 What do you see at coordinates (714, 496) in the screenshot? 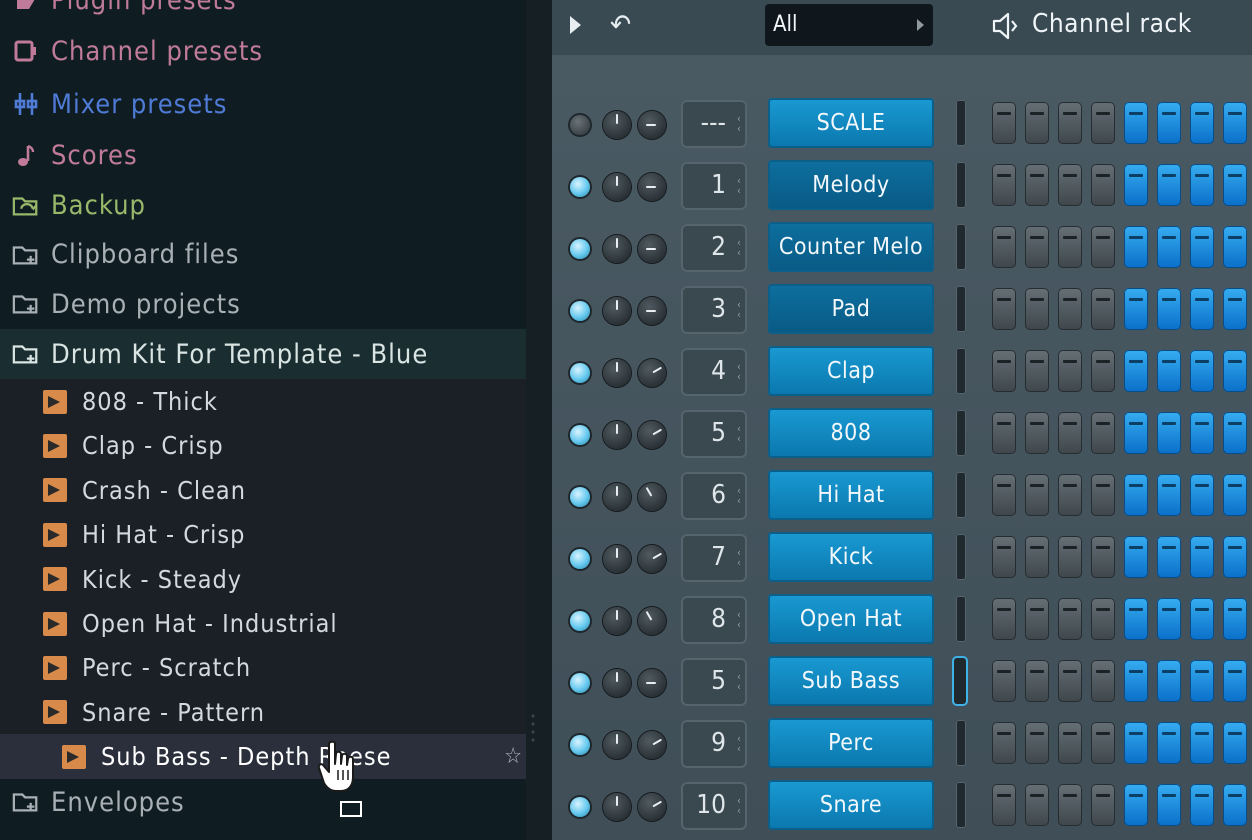
I see `mixer-track-field: 6 ‹ ‹` at bounding box center [714, 496].